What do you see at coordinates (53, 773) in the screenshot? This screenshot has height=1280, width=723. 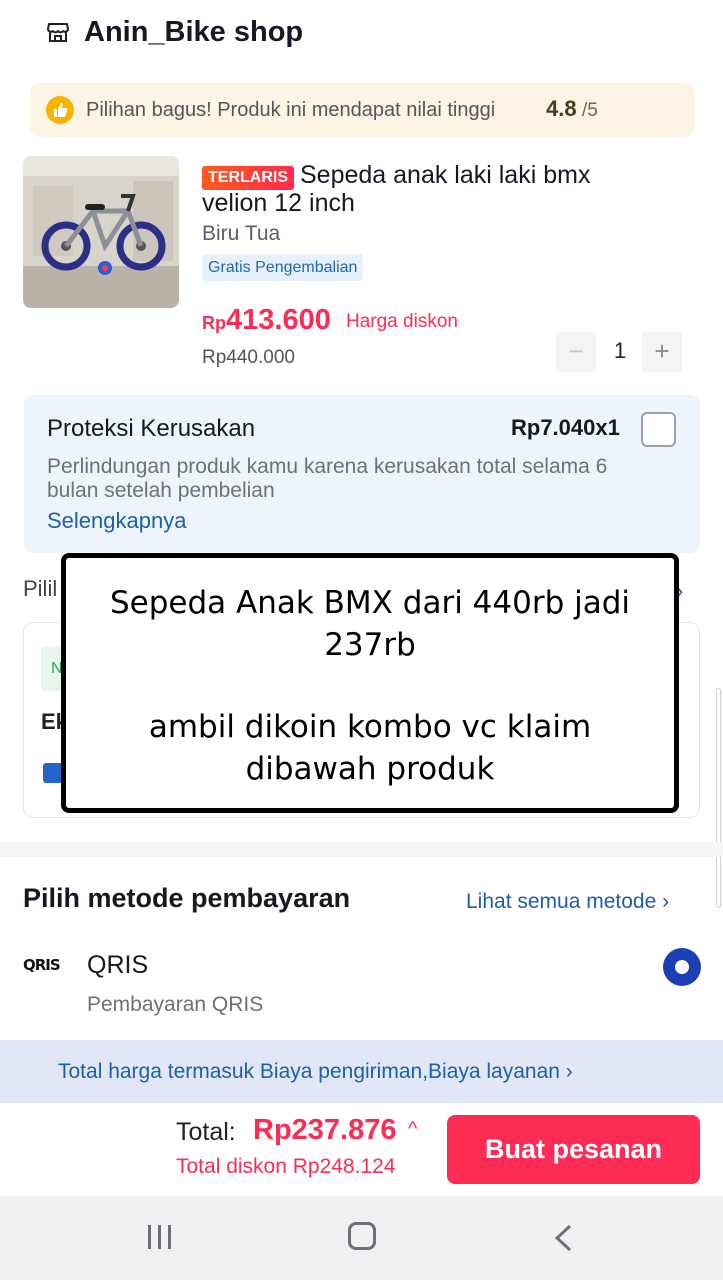 I see `hidden-option-icon` at bounding box center [53, 773].